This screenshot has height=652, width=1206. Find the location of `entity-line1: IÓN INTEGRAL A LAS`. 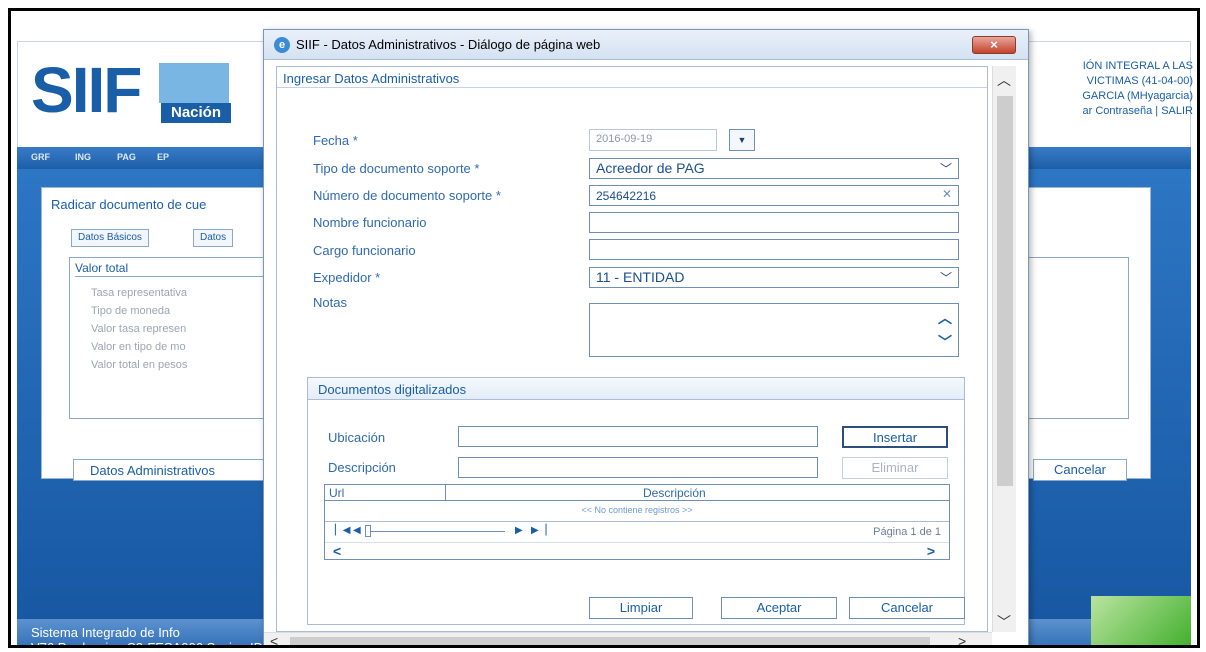

entity-line1: IÓN INTEGRAL A LAS is located at coordinates (1137, 66).